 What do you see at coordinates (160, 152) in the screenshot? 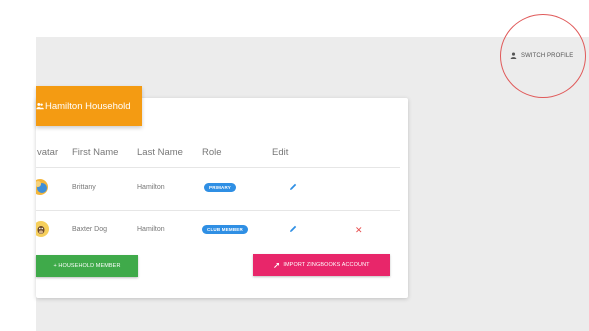
I see `column-last-name: Last Name` at bounding box center [160, 152].